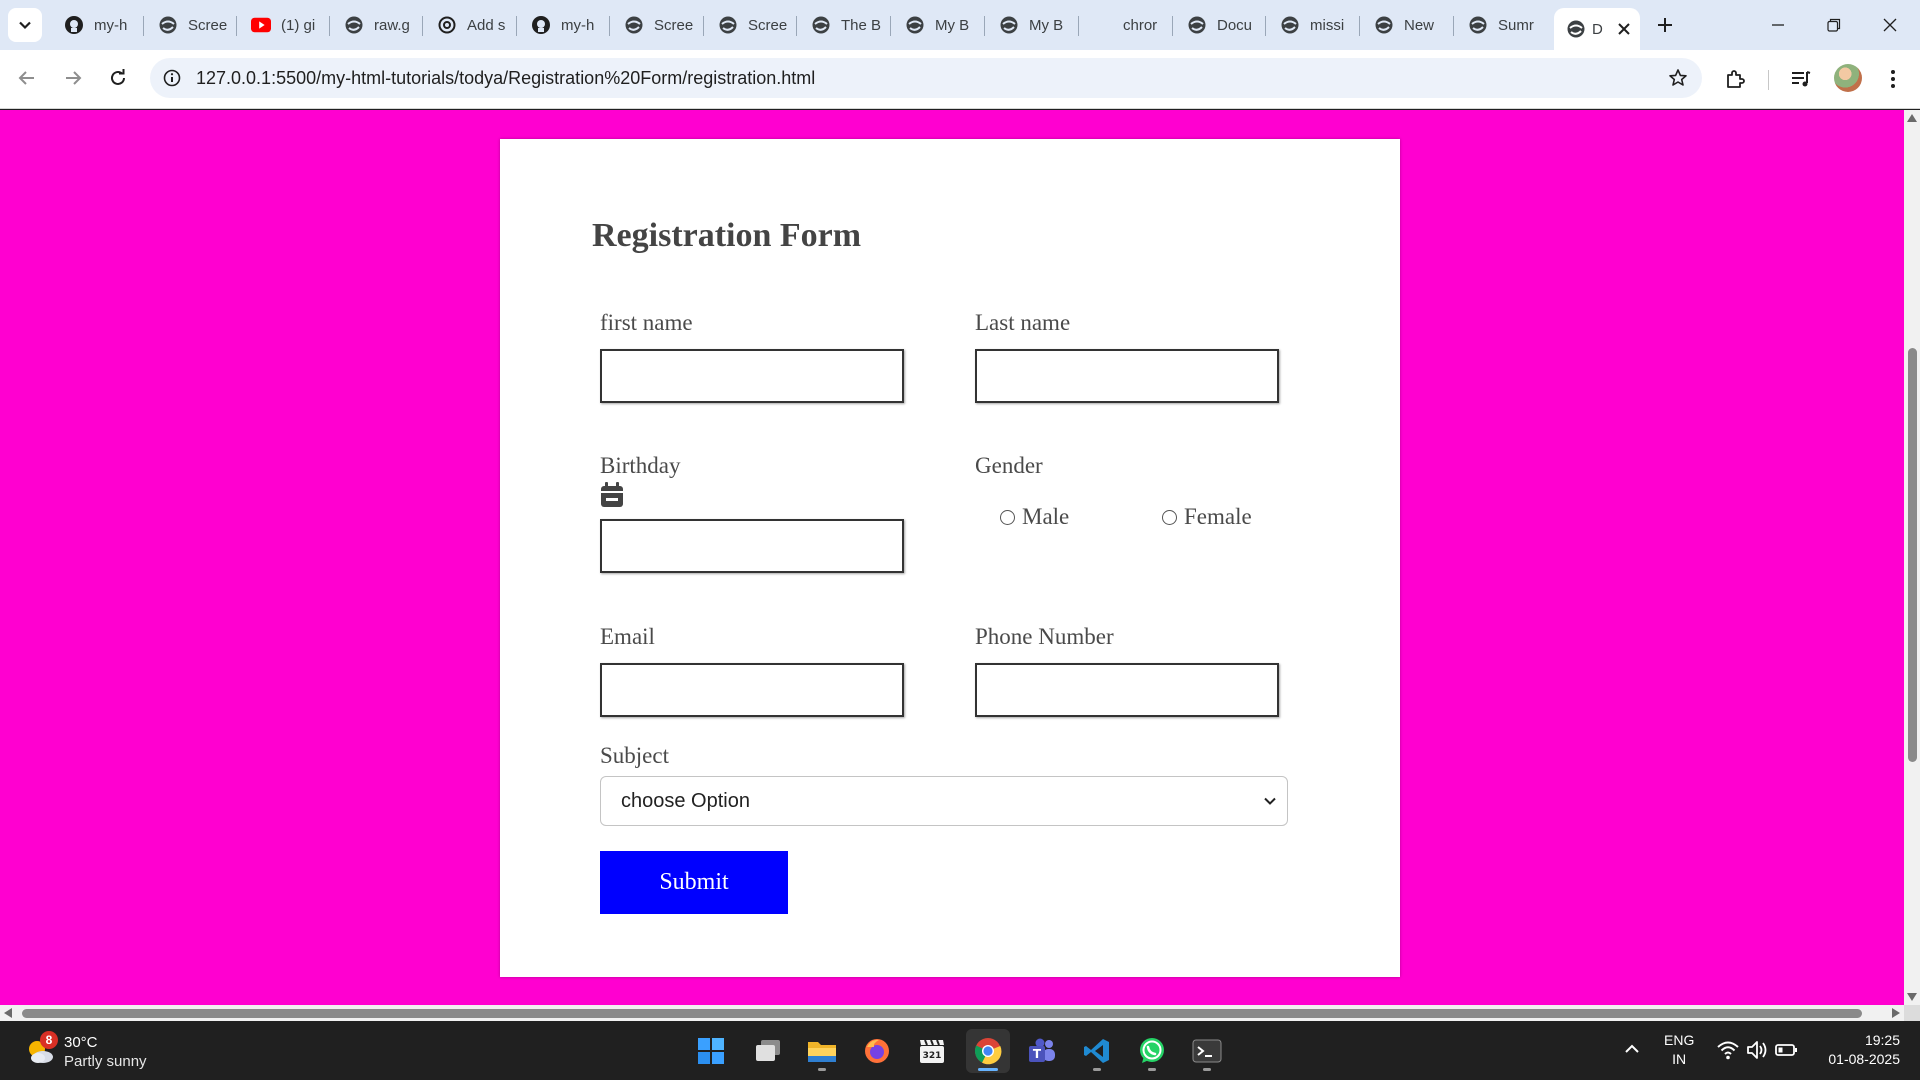 Image resolution: width=1920 pixels, height=1080 pixels. I want to click on tab-title: D, so click(1597, 29).